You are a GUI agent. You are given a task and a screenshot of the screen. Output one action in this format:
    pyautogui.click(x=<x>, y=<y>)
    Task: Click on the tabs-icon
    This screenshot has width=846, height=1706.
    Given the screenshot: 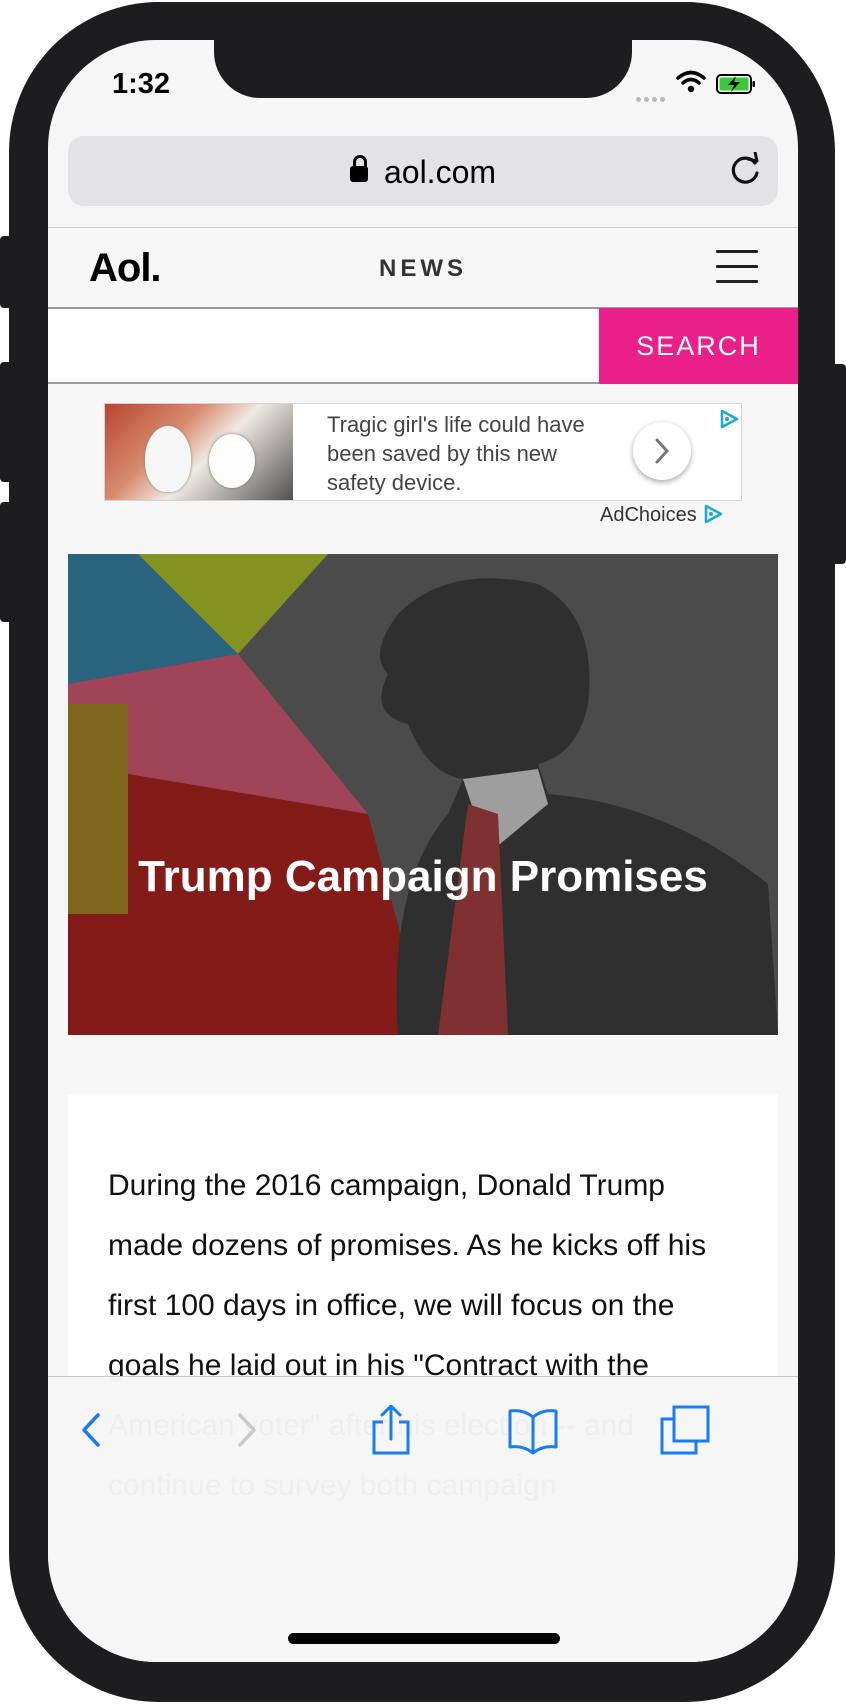 What is the action you would take?
    pyautogui.click(x=685, y=1430)
    